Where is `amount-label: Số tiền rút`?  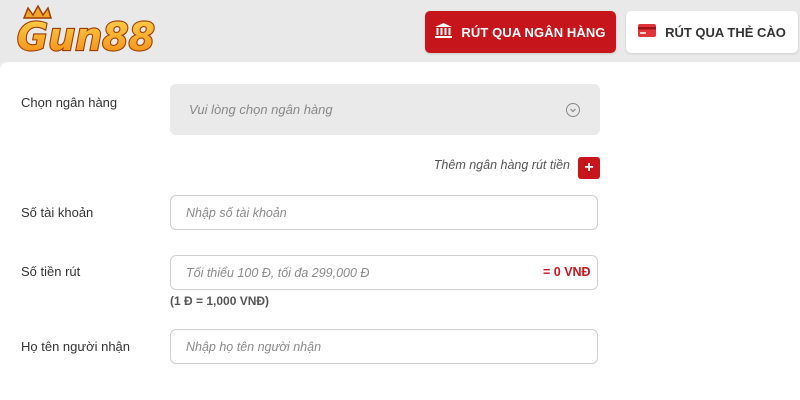 amount-label: Số tiền rút is located at coordinates (51, 271).